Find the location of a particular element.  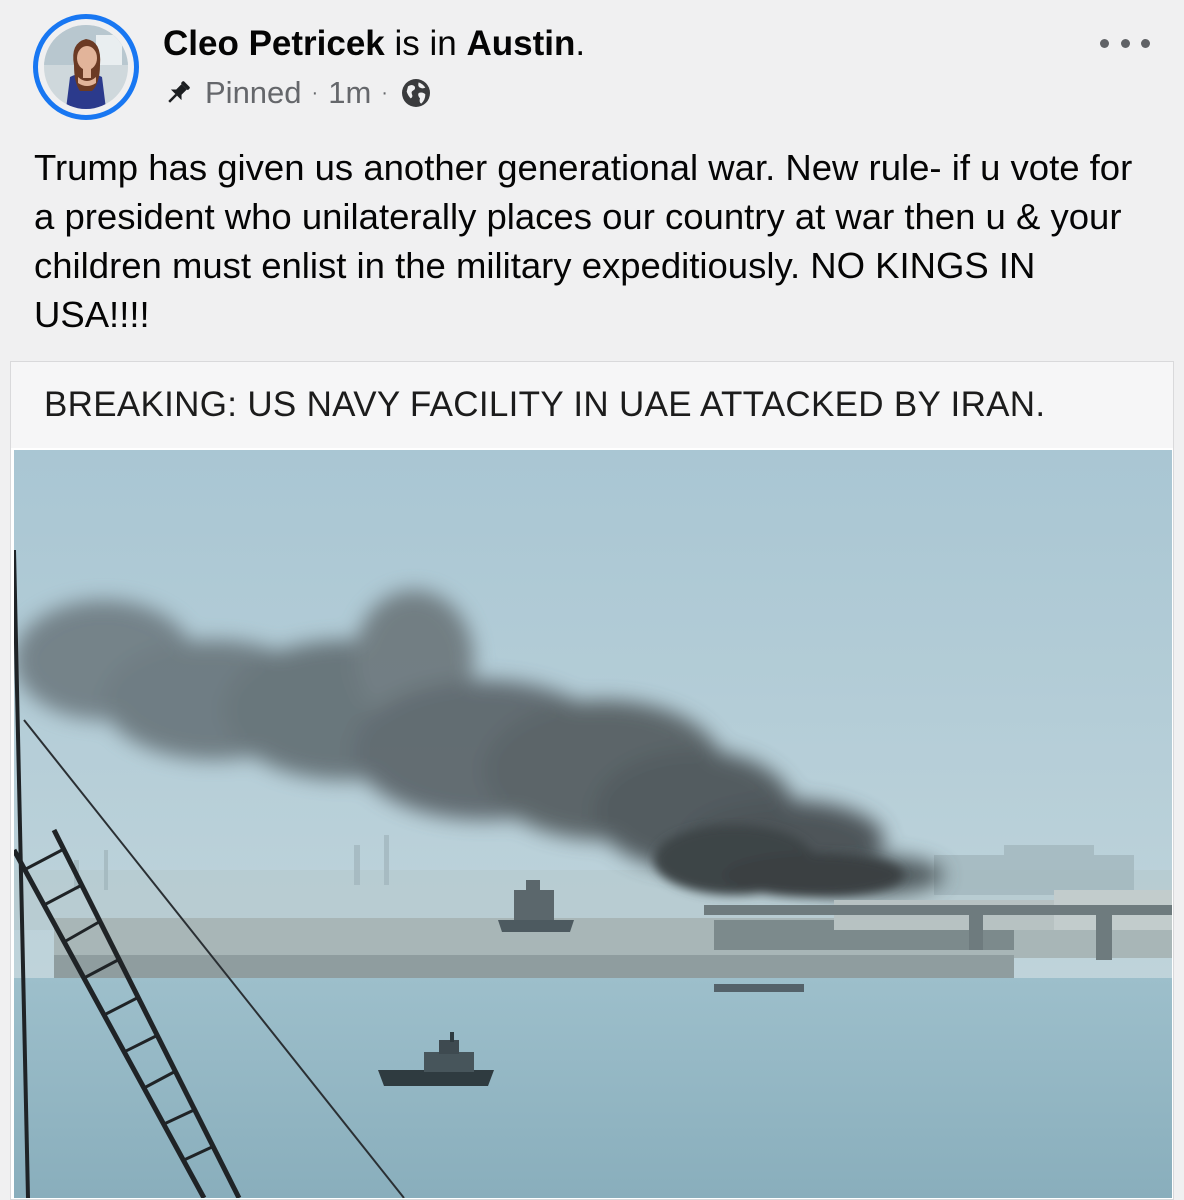

post-author-line: Cleo Petricek is in Austin. is located at coordinates (374, 44).